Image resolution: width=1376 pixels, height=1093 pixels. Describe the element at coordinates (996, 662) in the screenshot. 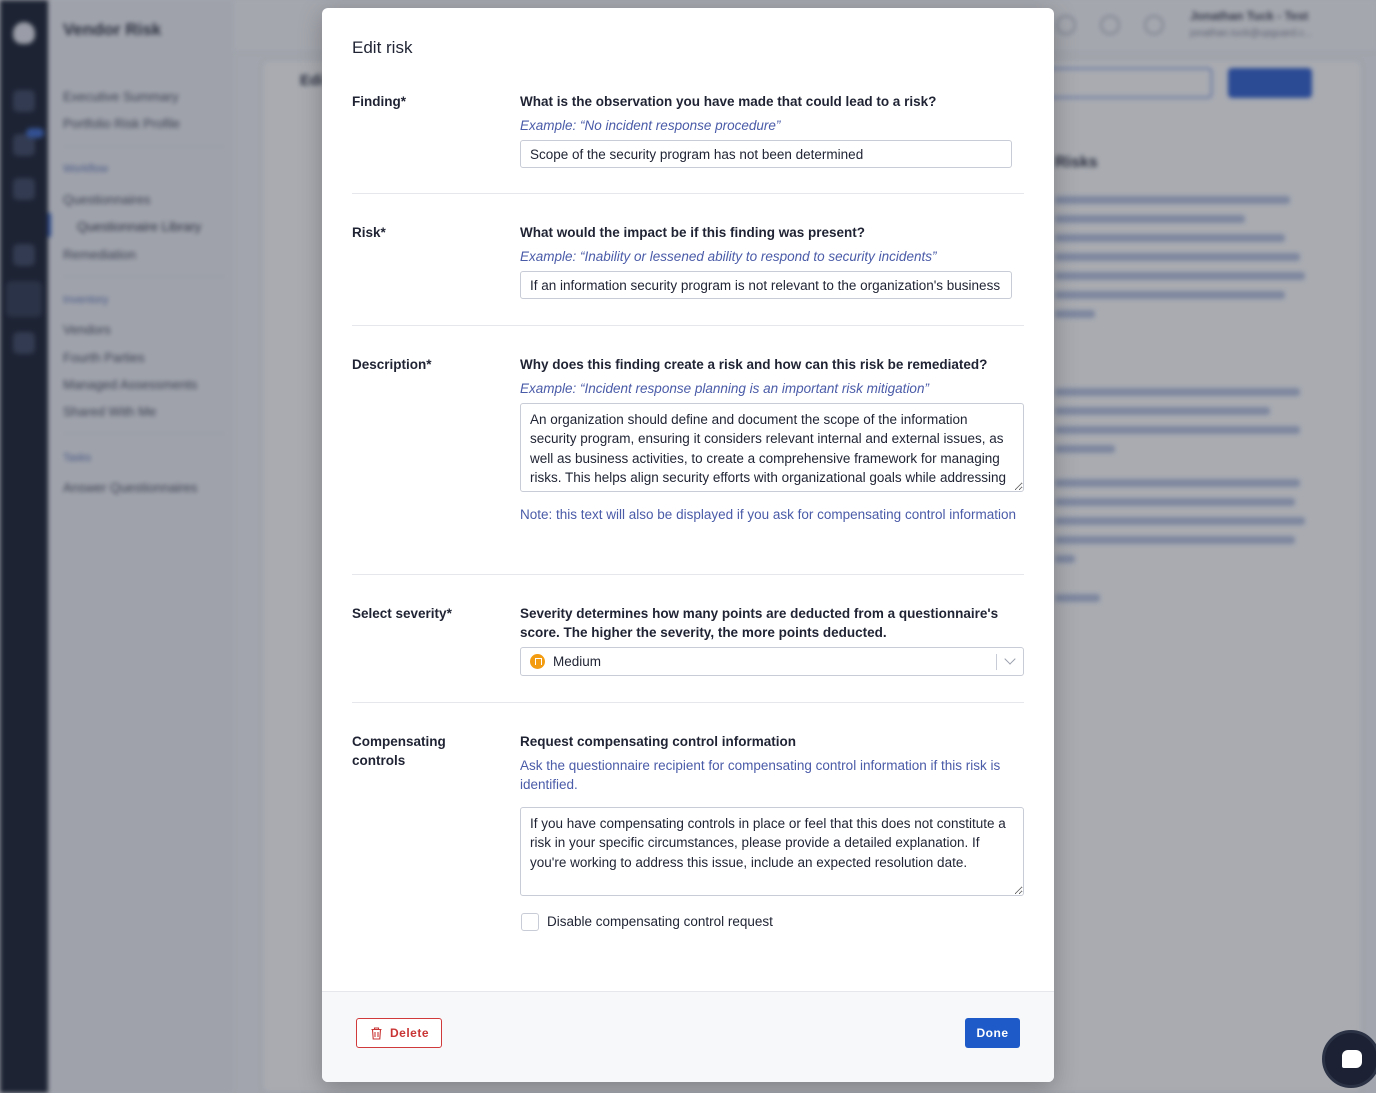

I see `select-separator` at that location.